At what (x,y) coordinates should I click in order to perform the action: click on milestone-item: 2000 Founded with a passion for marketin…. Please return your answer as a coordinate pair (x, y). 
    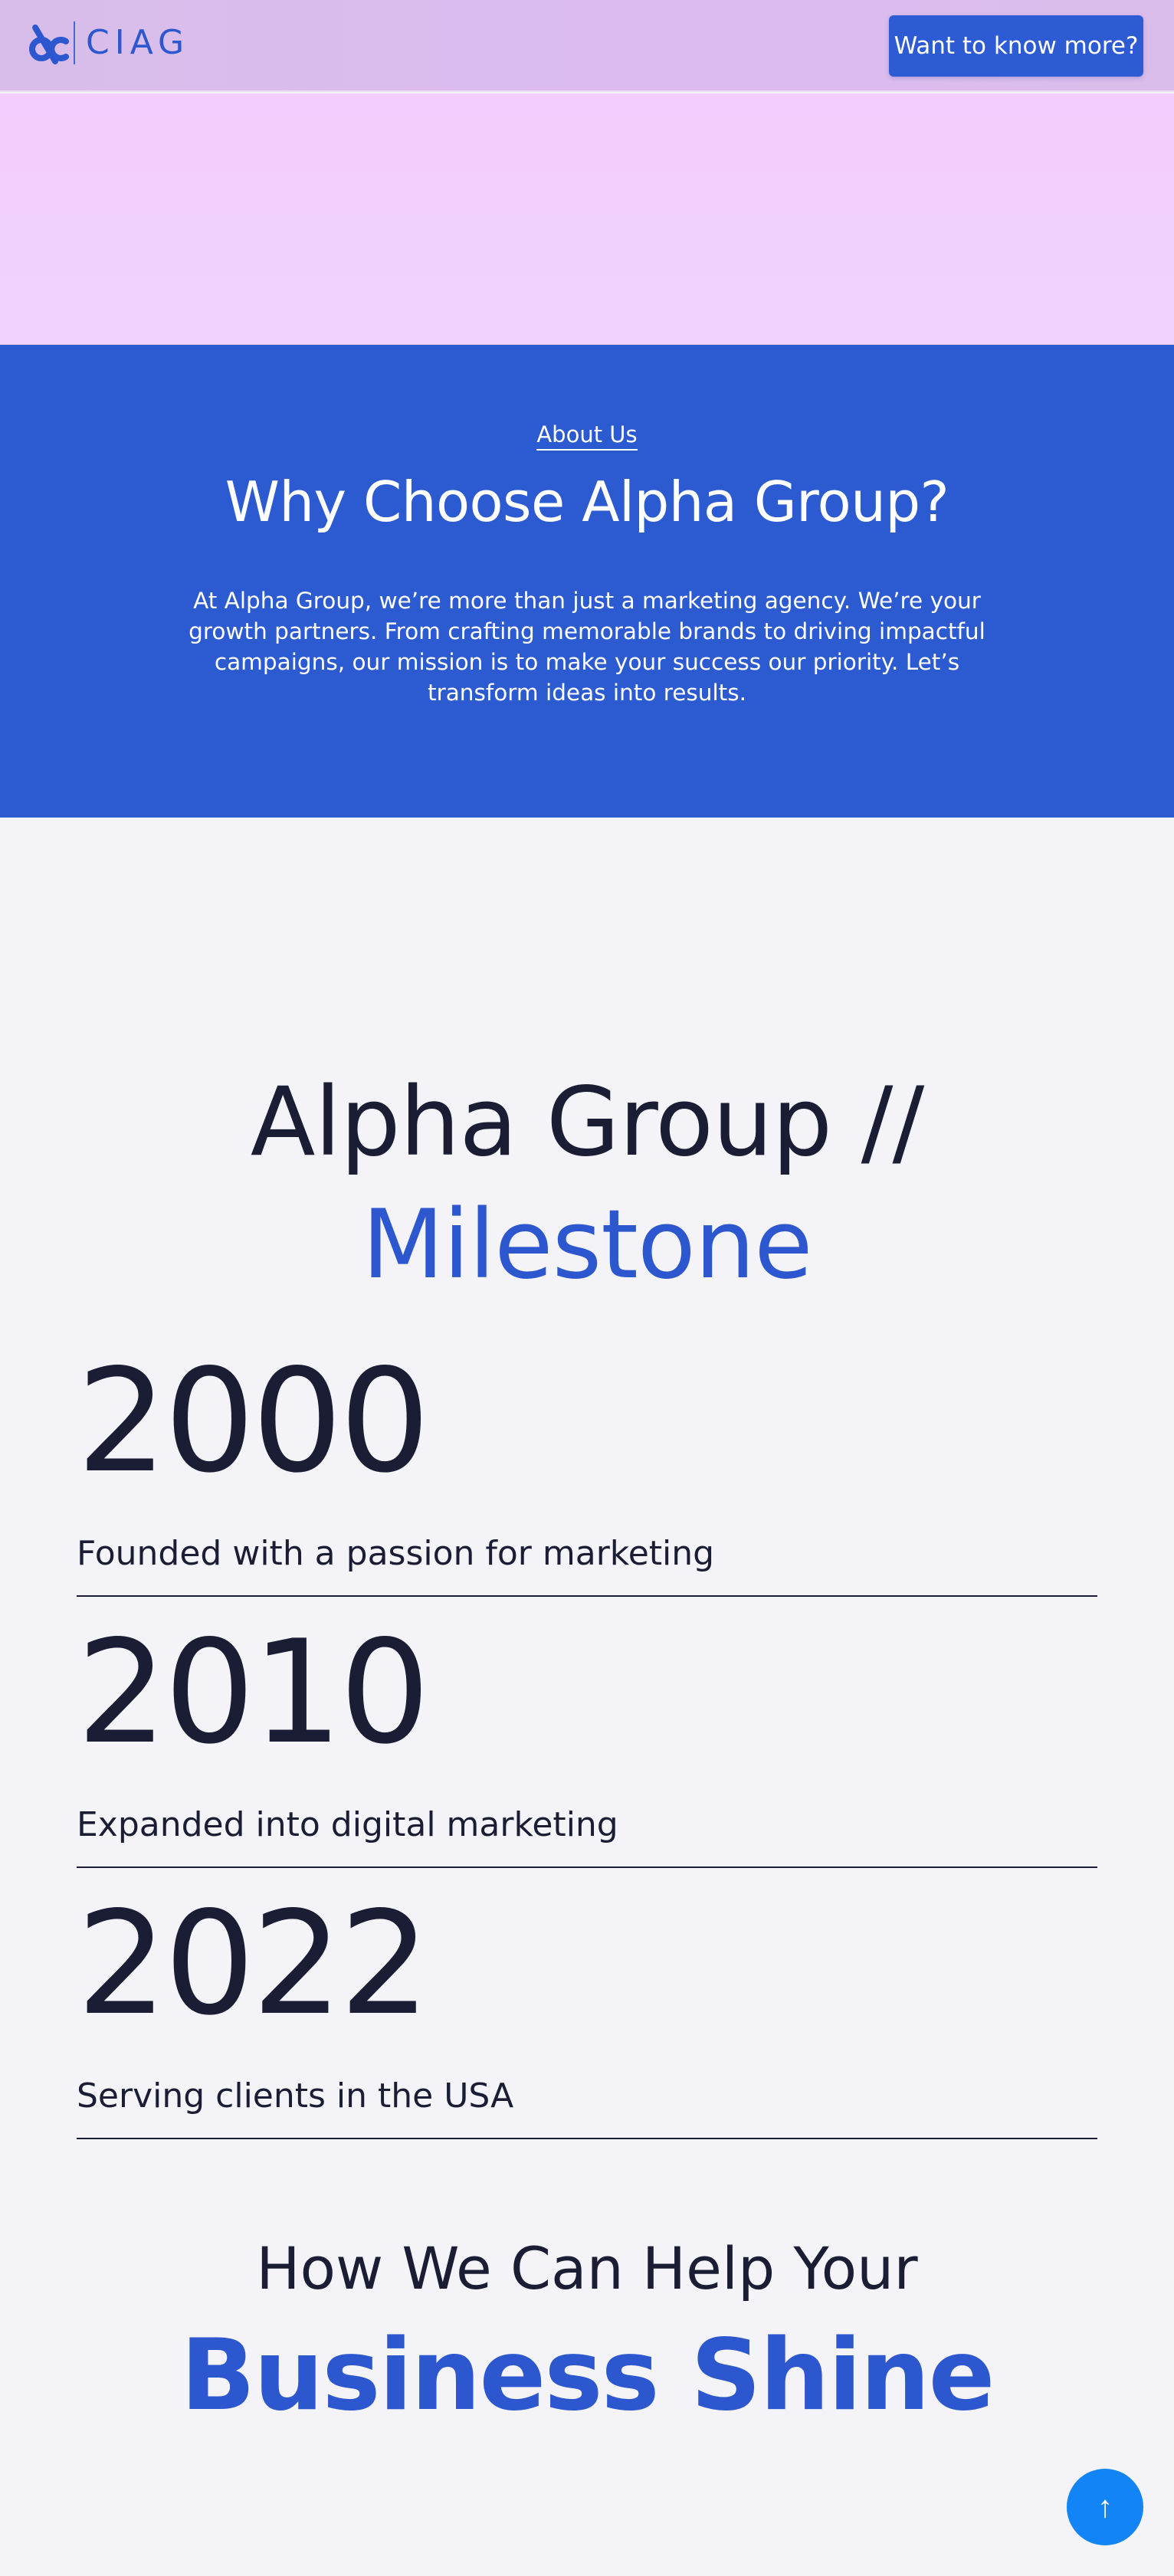
    Looking at the image, I should click on (587, 1473).